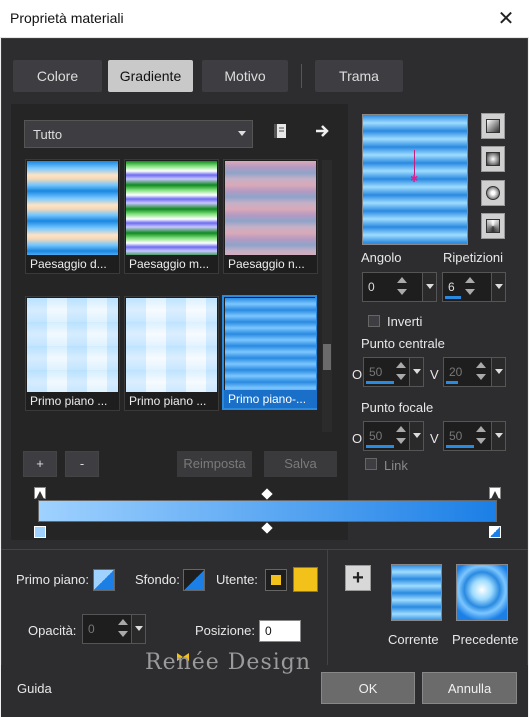 This screenshot has width=529, height=717. Describe the element at coordinates (52, 630) in the screenshot. I see `opacity-label: Opacità:` at that location.